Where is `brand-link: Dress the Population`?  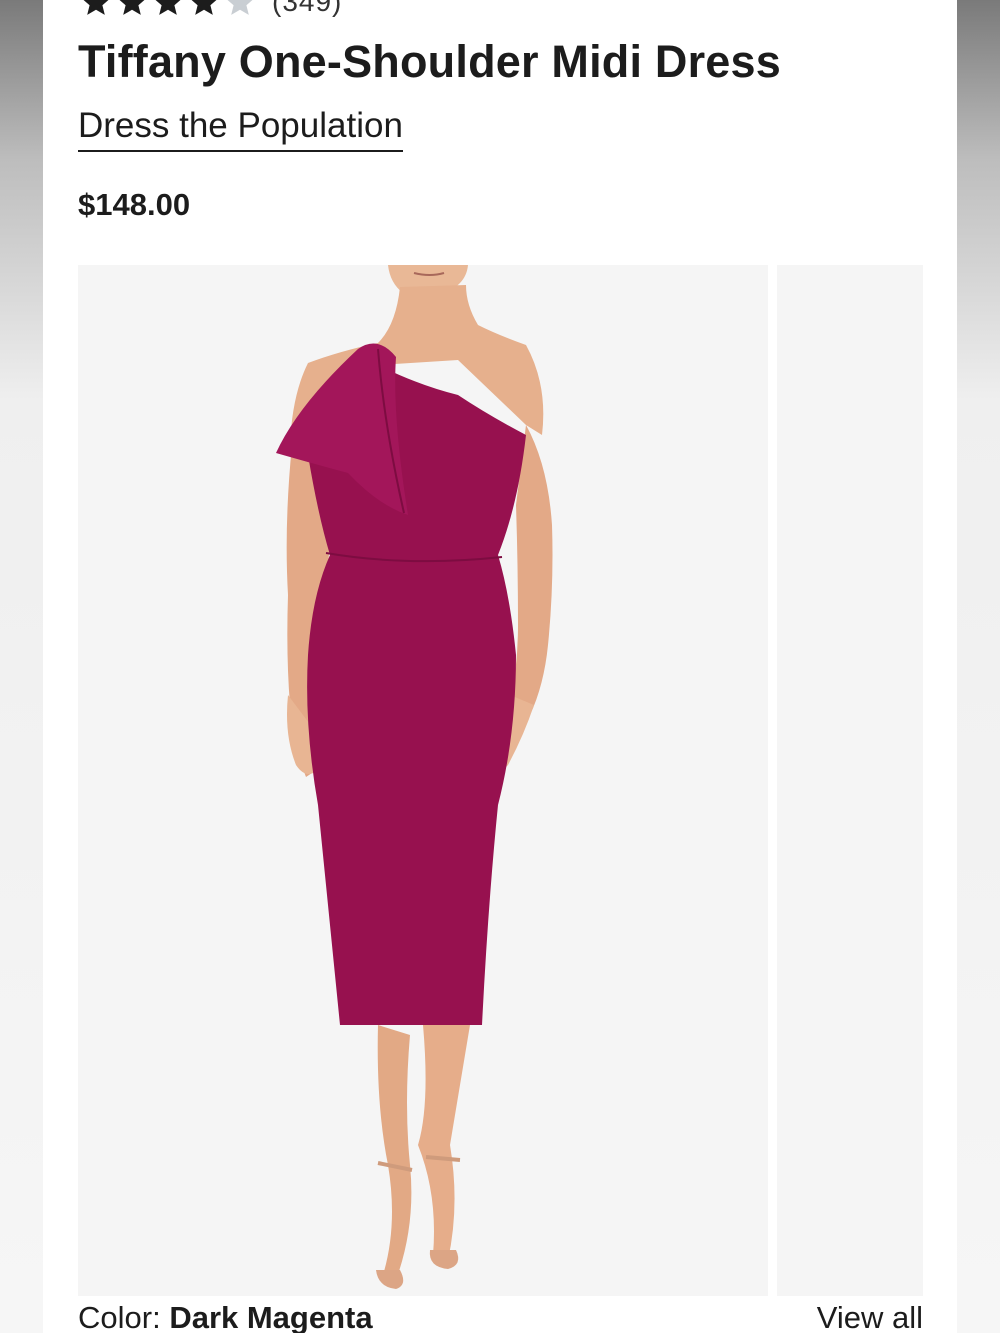 brand-link: Dress the Population is located at coordinates (240, 129).